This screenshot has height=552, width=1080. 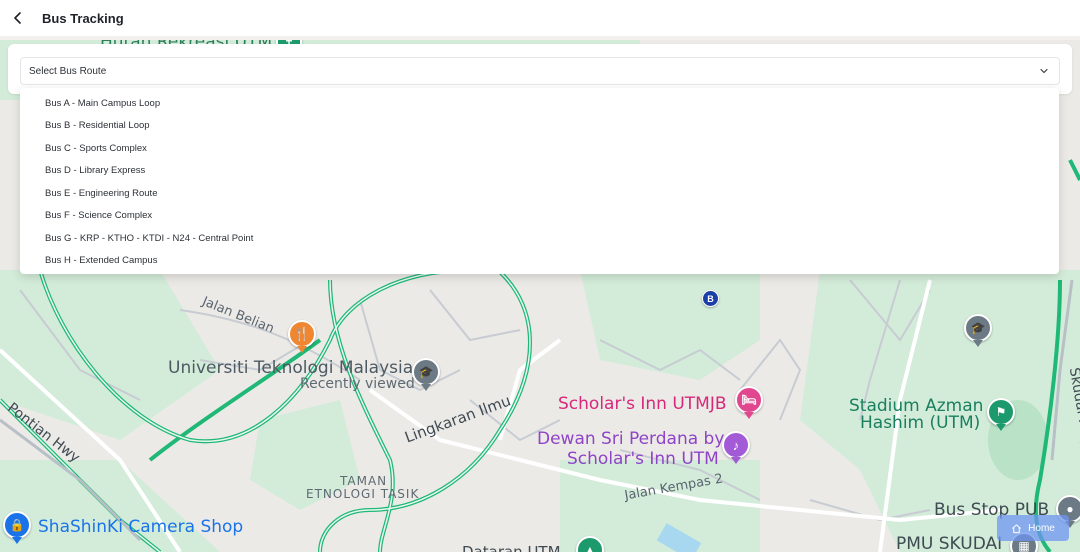 What do you see at coordinates (1017, 528) in the screenshot?
I see `home-icon` at bounding box center [1017, 528].